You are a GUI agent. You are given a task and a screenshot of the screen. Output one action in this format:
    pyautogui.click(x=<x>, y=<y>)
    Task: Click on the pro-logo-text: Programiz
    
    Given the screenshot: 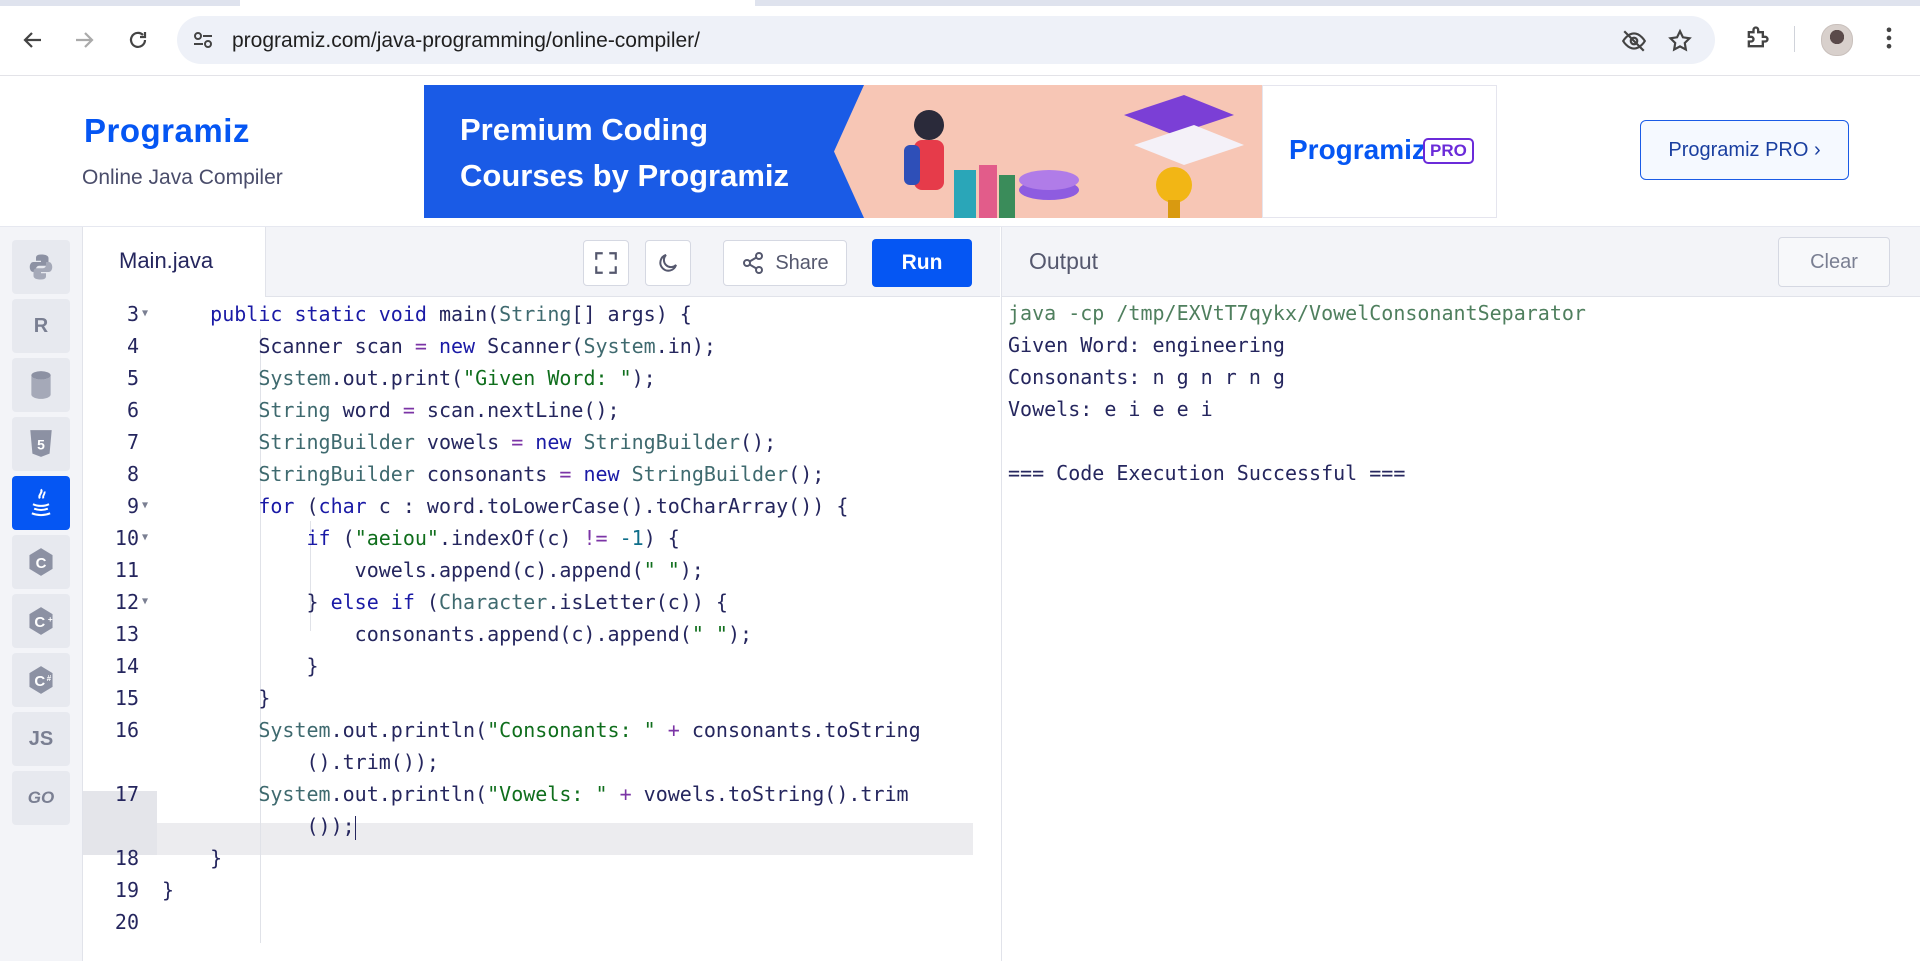 What is the action you would take?
    pyautogui.click(x=1357, y=149)
    